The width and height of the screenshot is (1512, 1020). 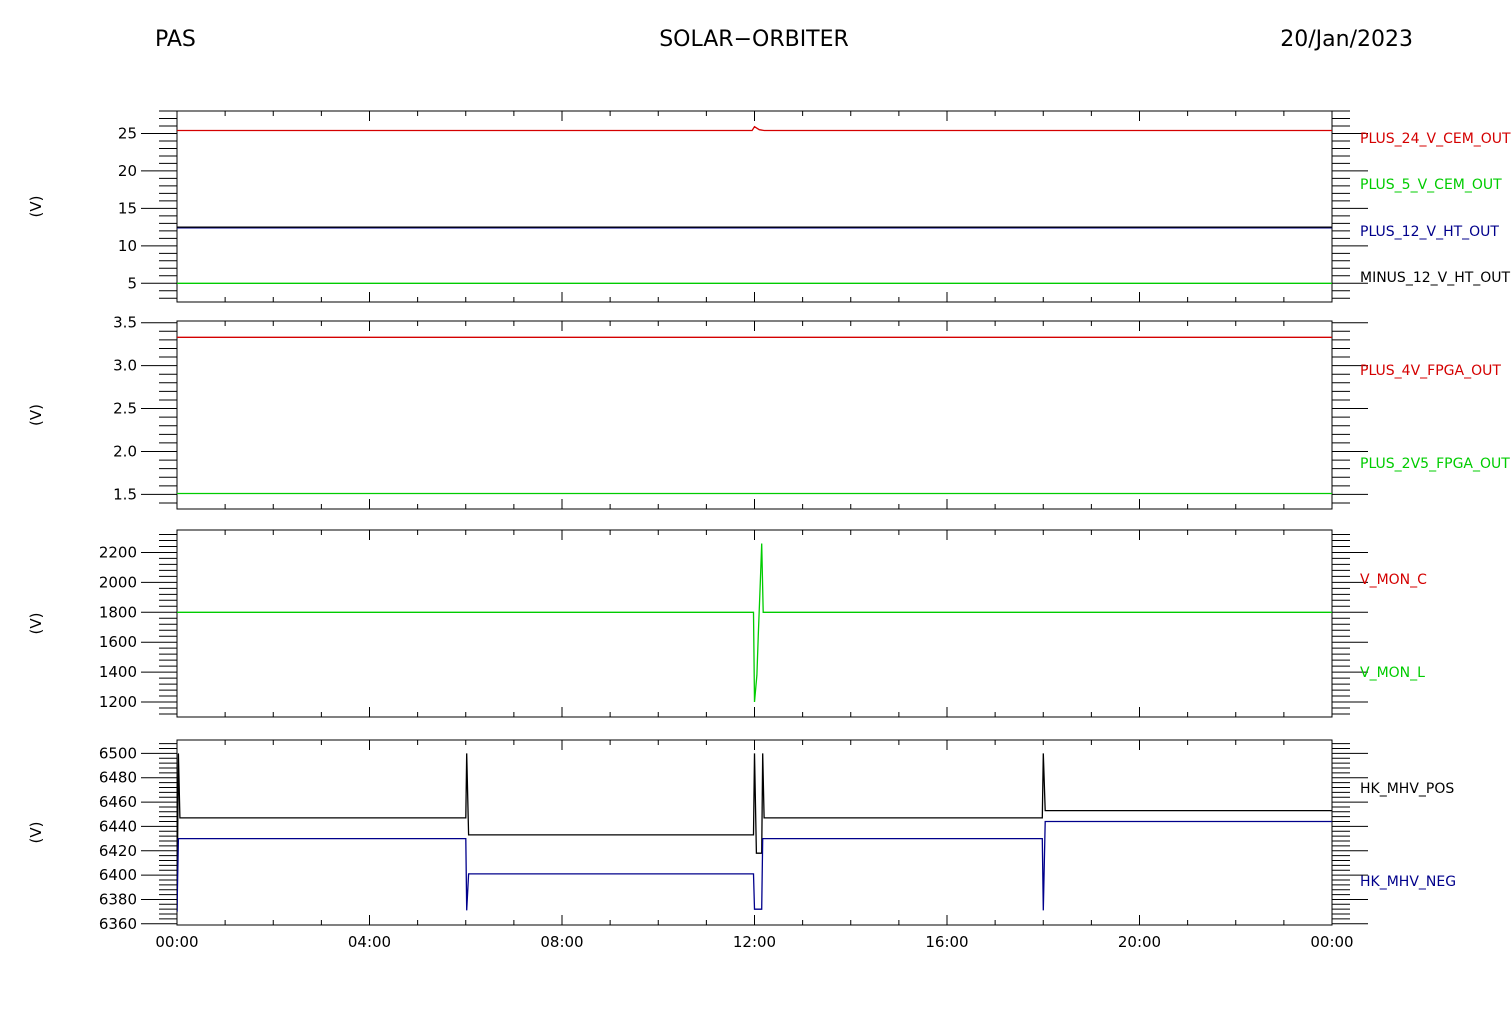 What do you see at coordinates (1139, 942) in the screenshot?
I see `x-tick-label: 20:00` at bounding box center [1139, 942].